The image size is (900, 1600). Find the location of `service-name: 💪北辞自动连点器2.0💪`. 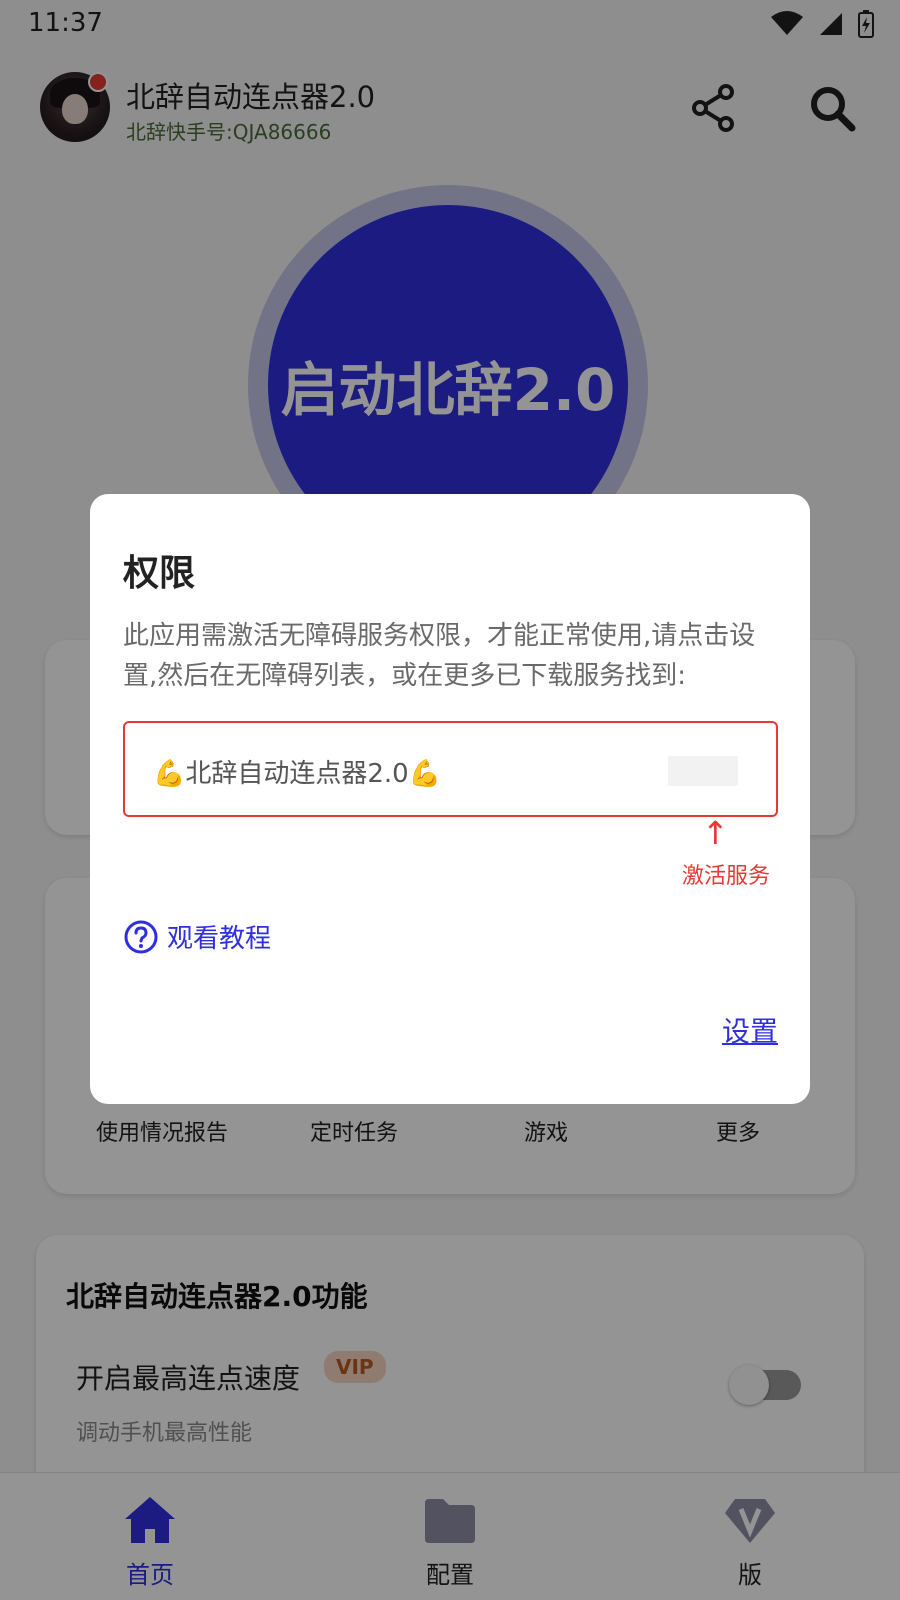

service-name: 💪北辞自动连点器2.0💪 is located at coordinates (297, 774).